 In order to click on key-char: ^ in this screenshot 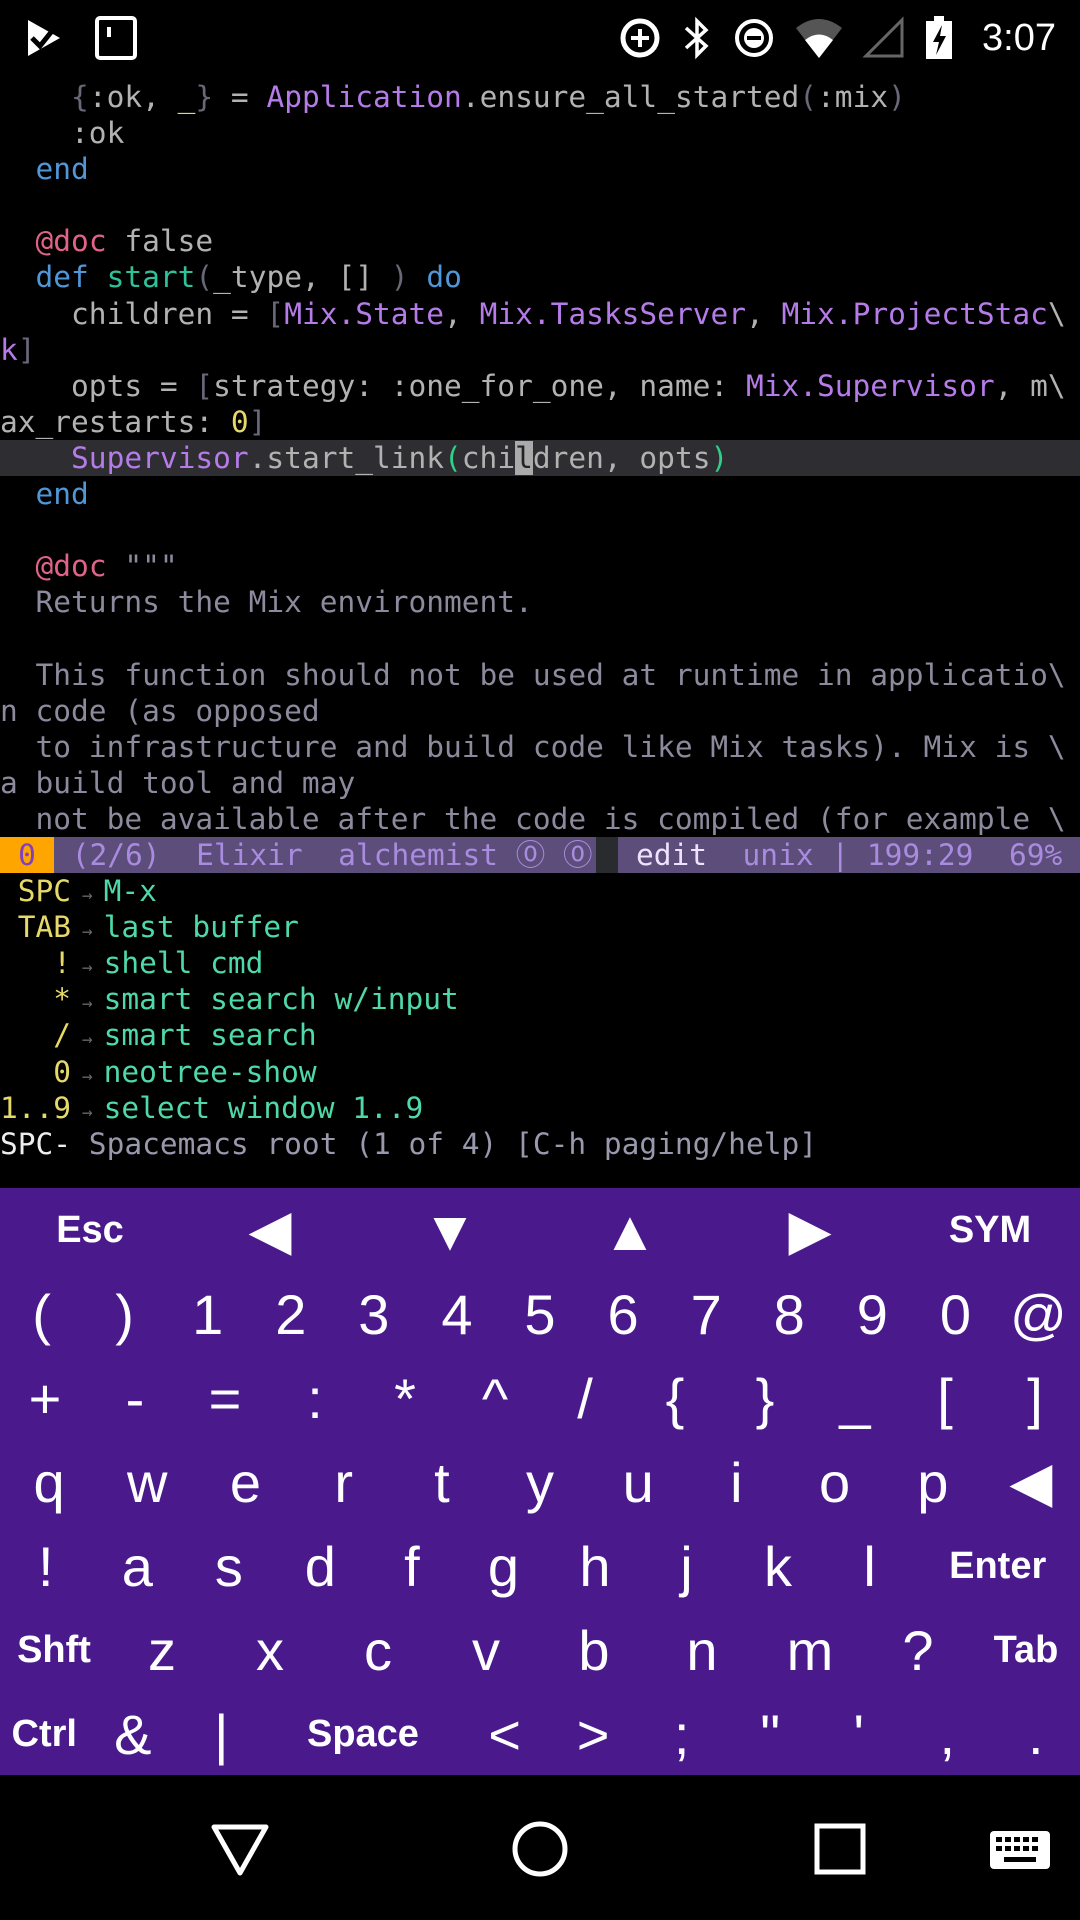, I will do `click(495, 1398)`.